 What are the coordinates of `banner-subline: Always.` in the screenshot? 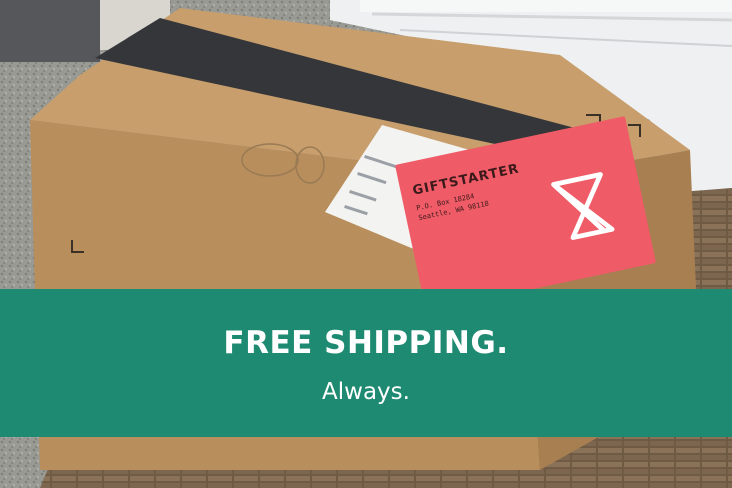 It's located at (366, 392).